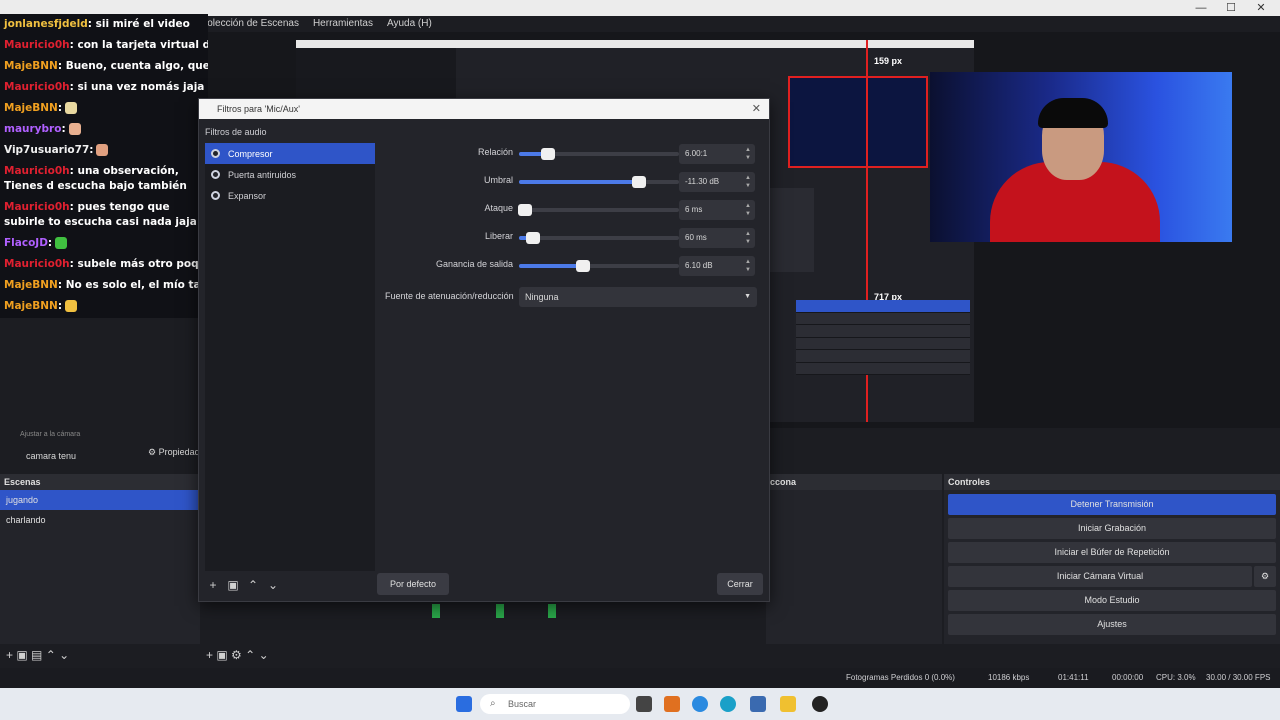  What do you see at coordinates (1081, 157) in the screenshot?
I see `webcam-source` at bounding box center [1081, 157].